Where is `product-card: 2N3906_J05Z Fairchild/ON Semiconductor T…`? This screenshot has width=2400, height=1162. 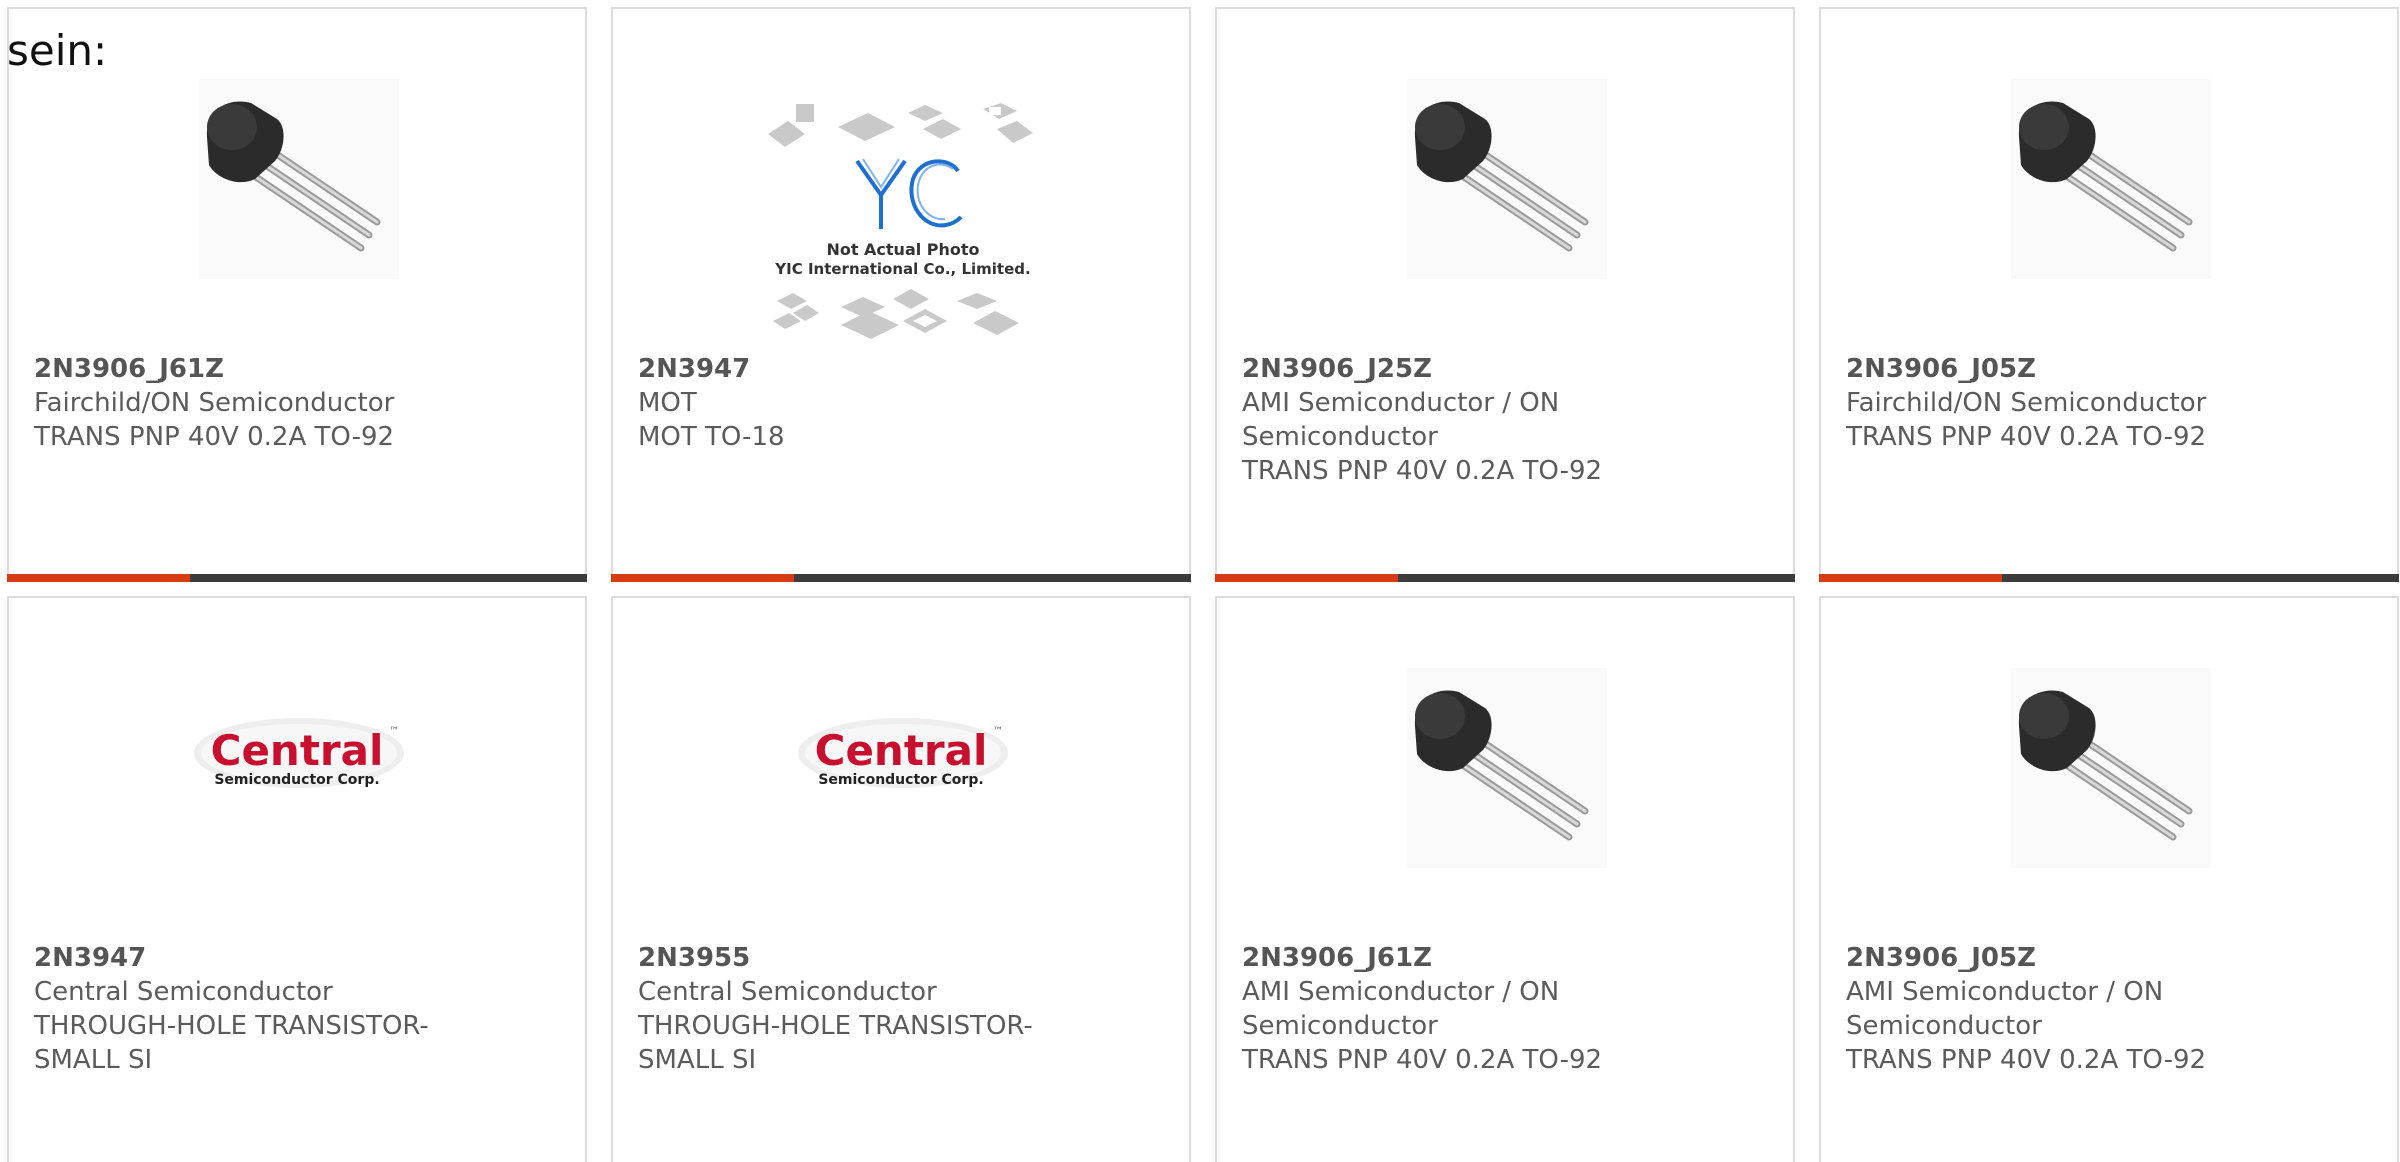
product-card: 2N3906_J05Z Fairchild/ON Semiconductor T… is located at coordinates (2109, 294).